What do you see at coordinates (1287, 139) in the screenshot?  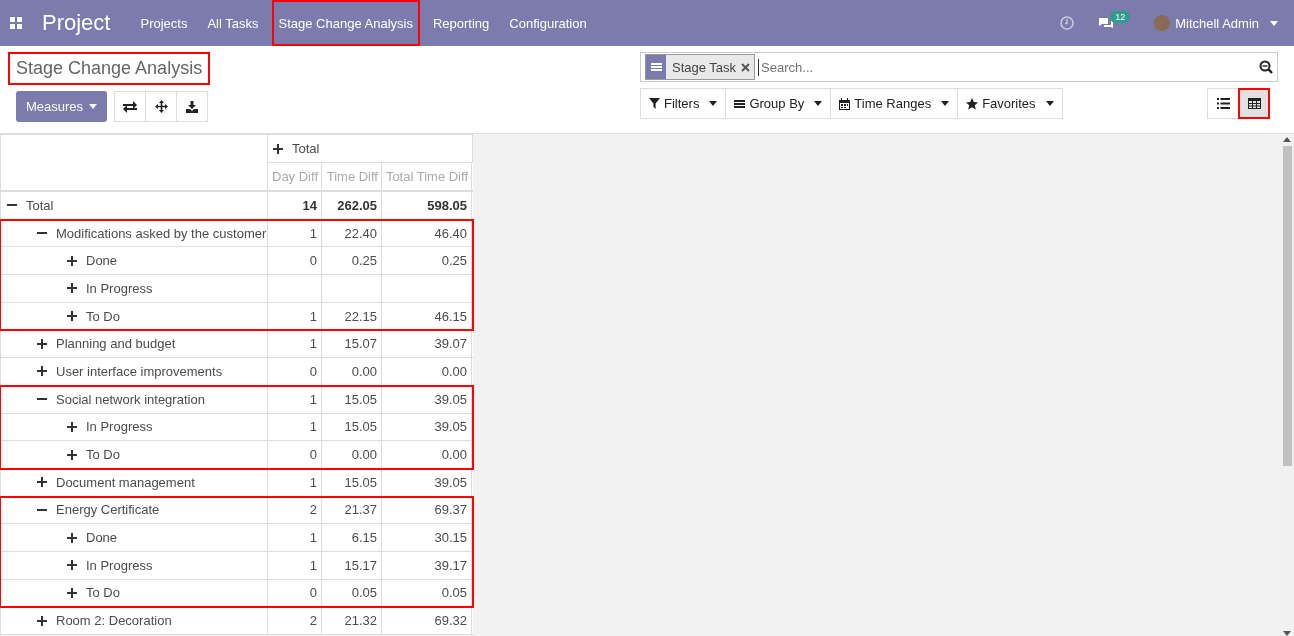 I see `scroll-up-icon` at bounding box center [1287, 139].